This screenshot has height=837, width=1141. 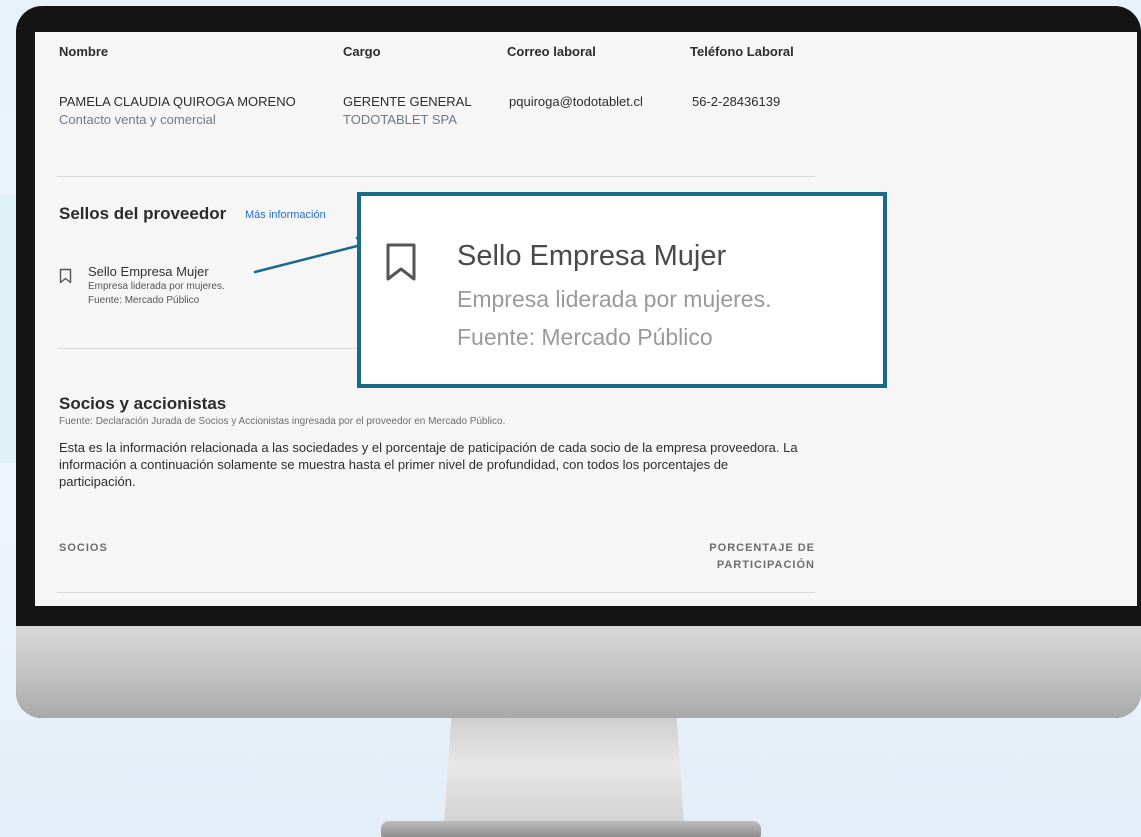 What do you see at coordinates (144, 300) in the screenshot?
I see `seal-source: Fuente: Mercado Público` at bounding box center [144, 300].